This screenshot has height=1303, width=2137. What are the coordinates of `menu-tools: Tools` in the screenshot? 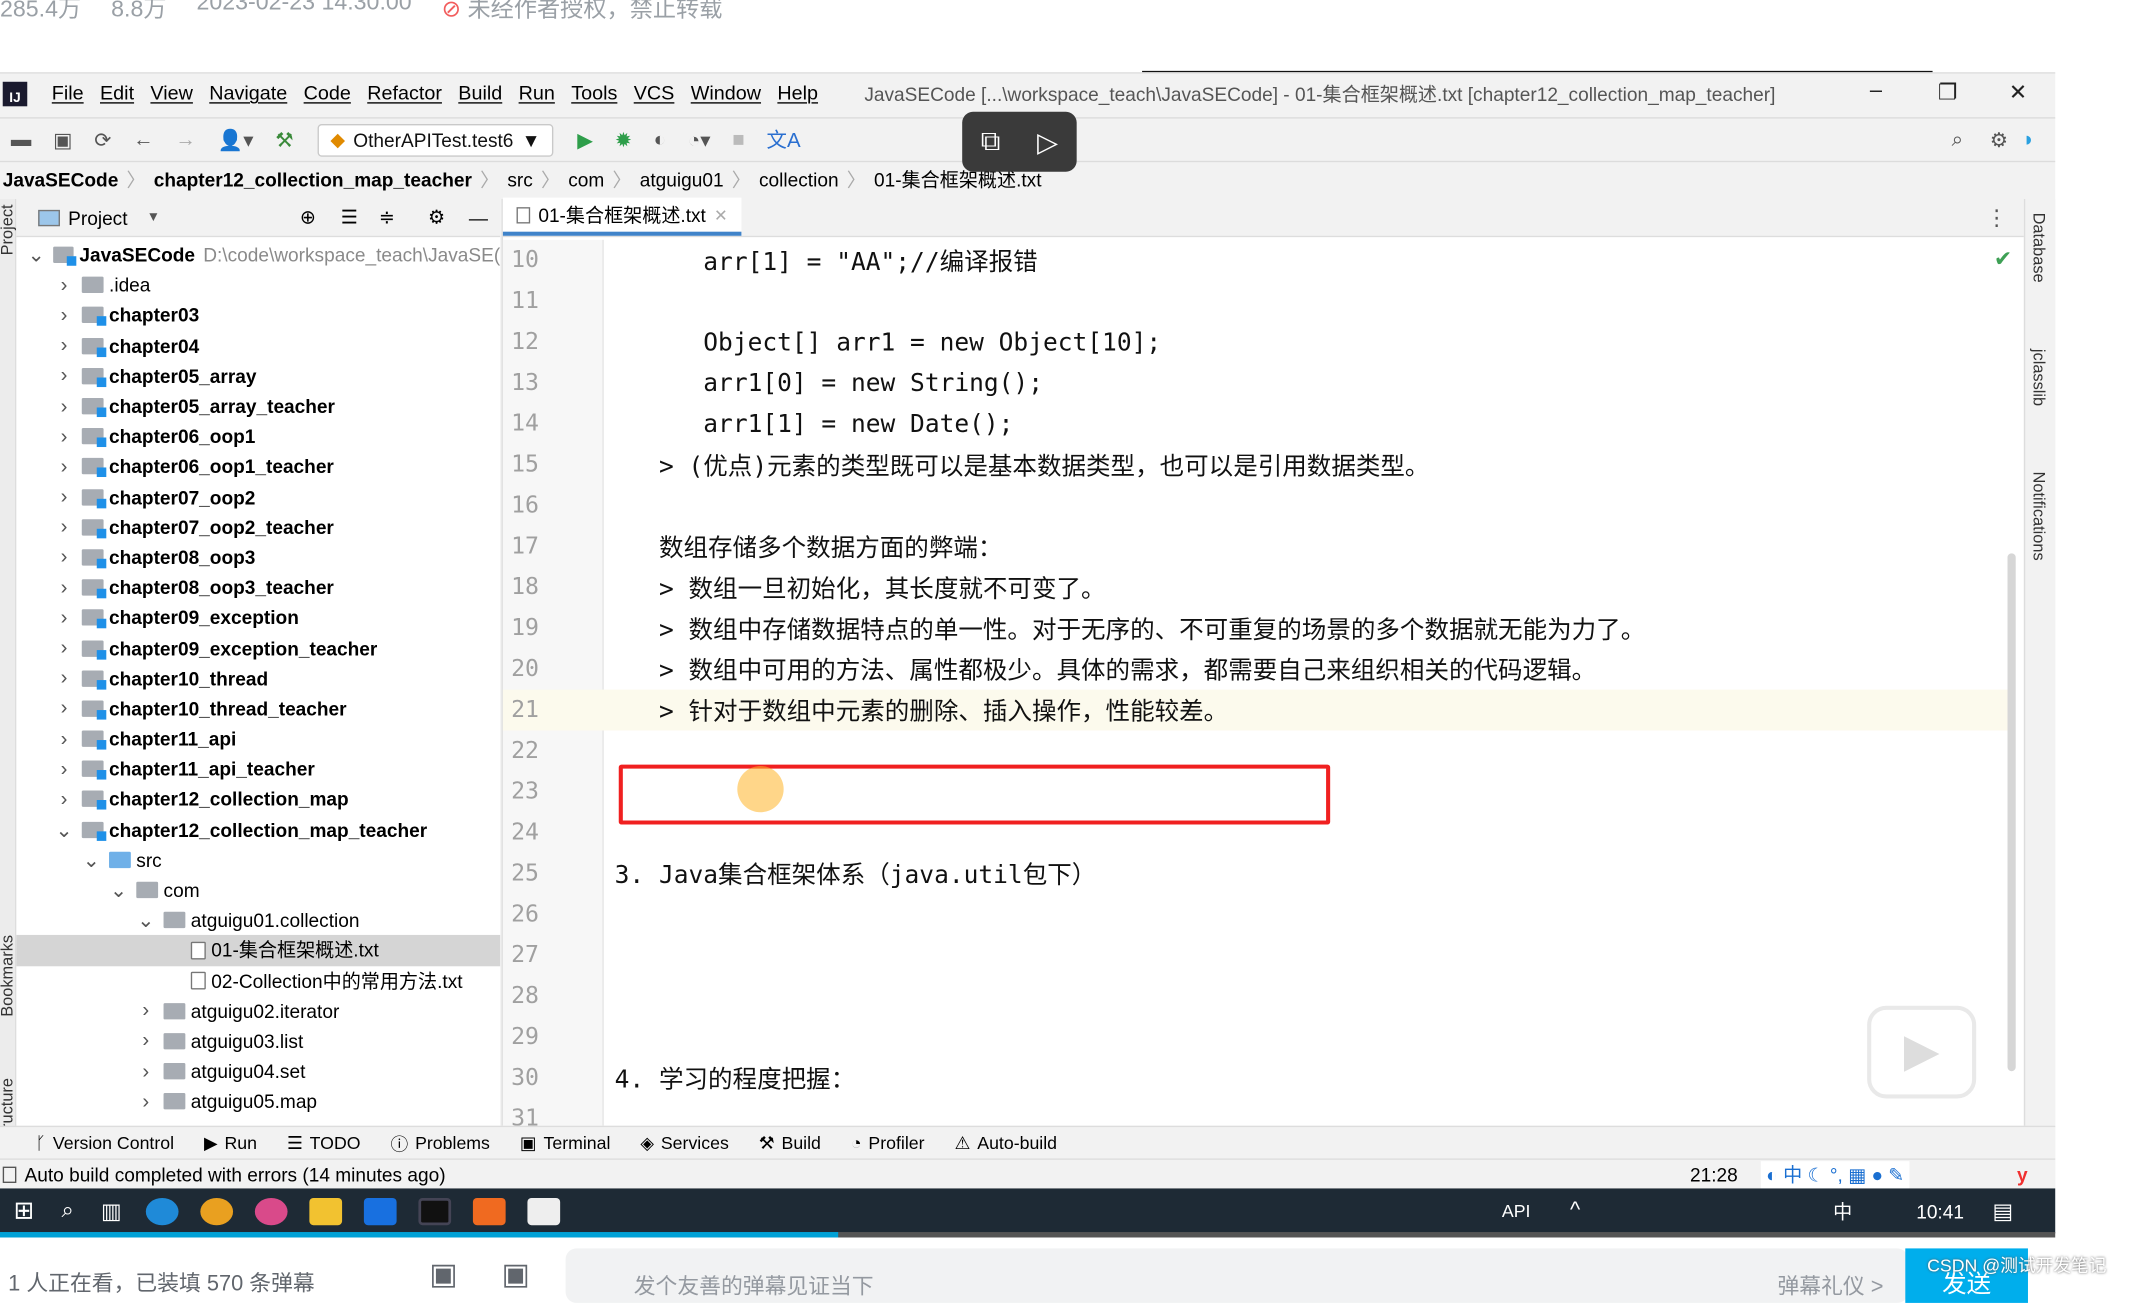 It's located at (594, 94).